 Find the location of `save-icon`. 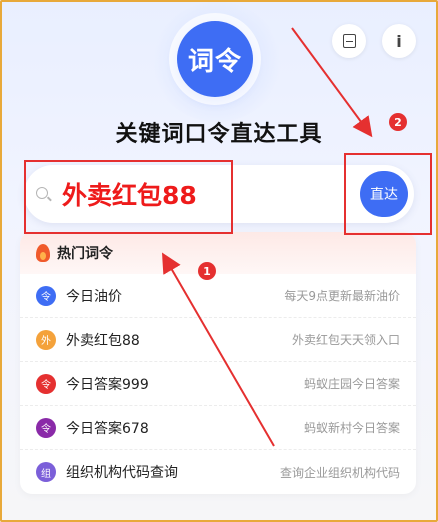

save-icon is located at coordinates (349, 41).